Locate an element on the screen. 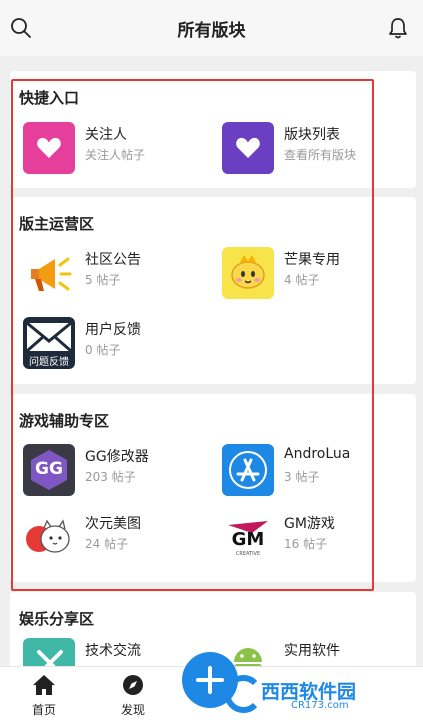 The image size is (423, 722). home-icon is located at coordinates (44, 685).